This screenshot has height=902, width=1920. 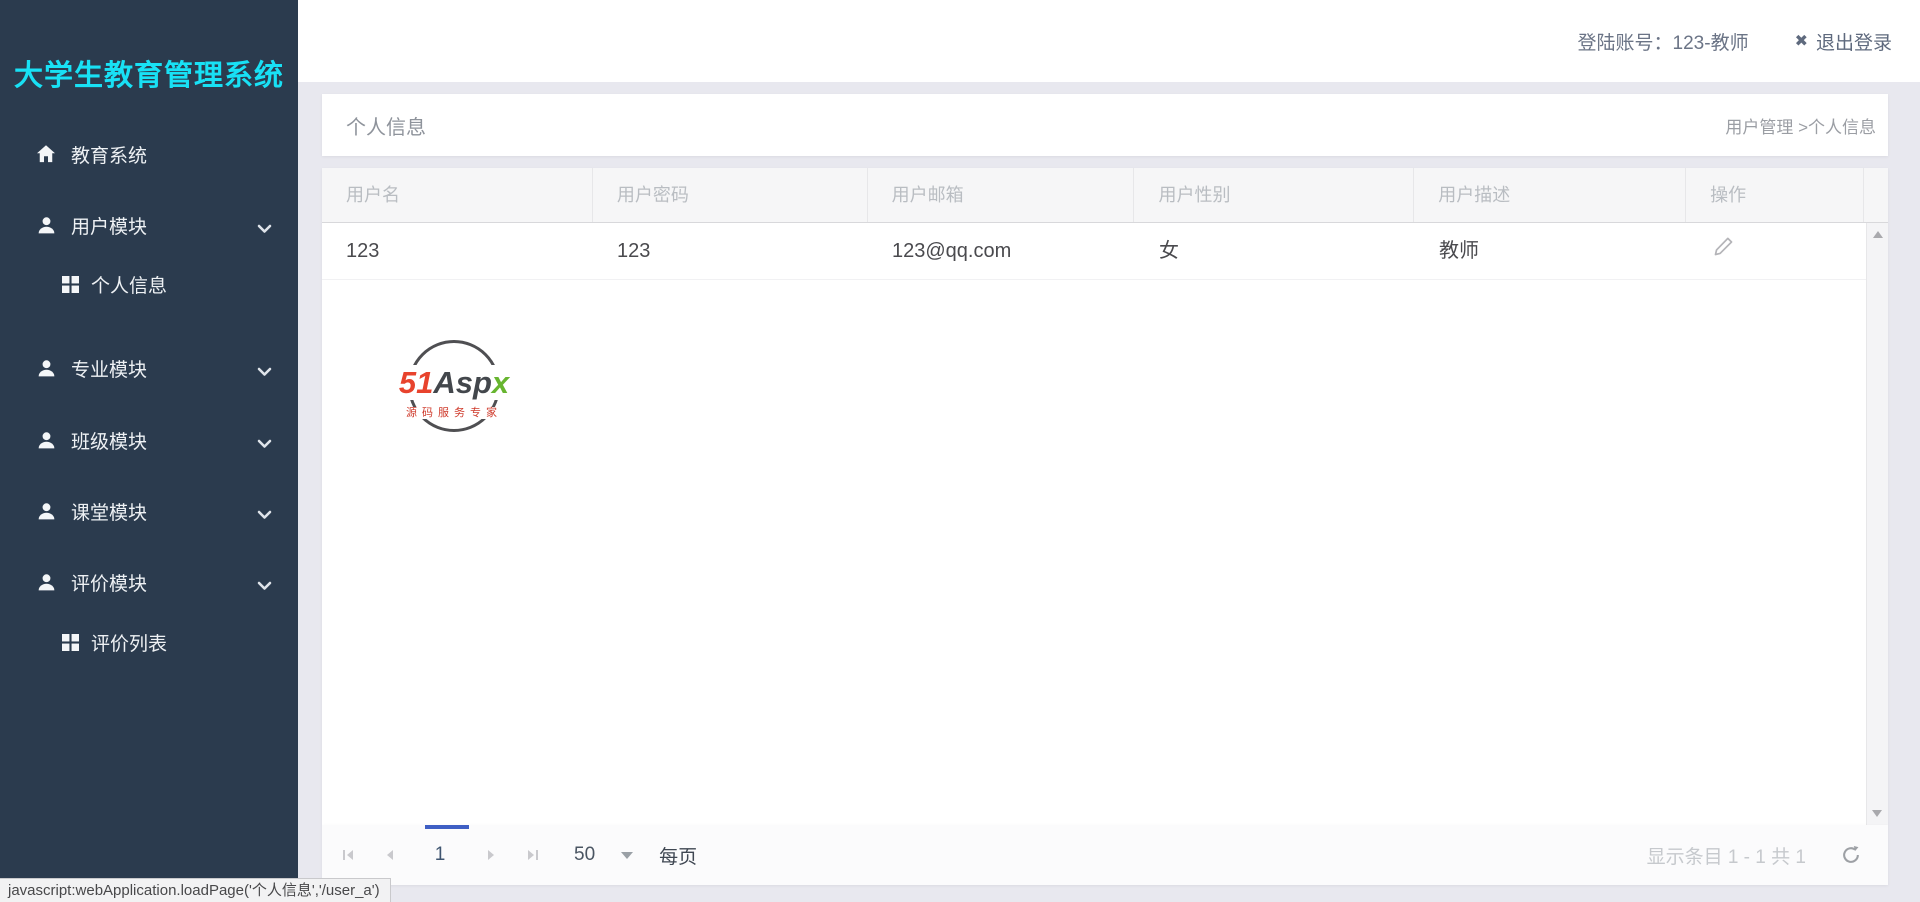 What do you see at coordinates (1274, 195) in the screenshot?
I see `column-header-gender: 用户性别` at bounding box center [1274, 195].